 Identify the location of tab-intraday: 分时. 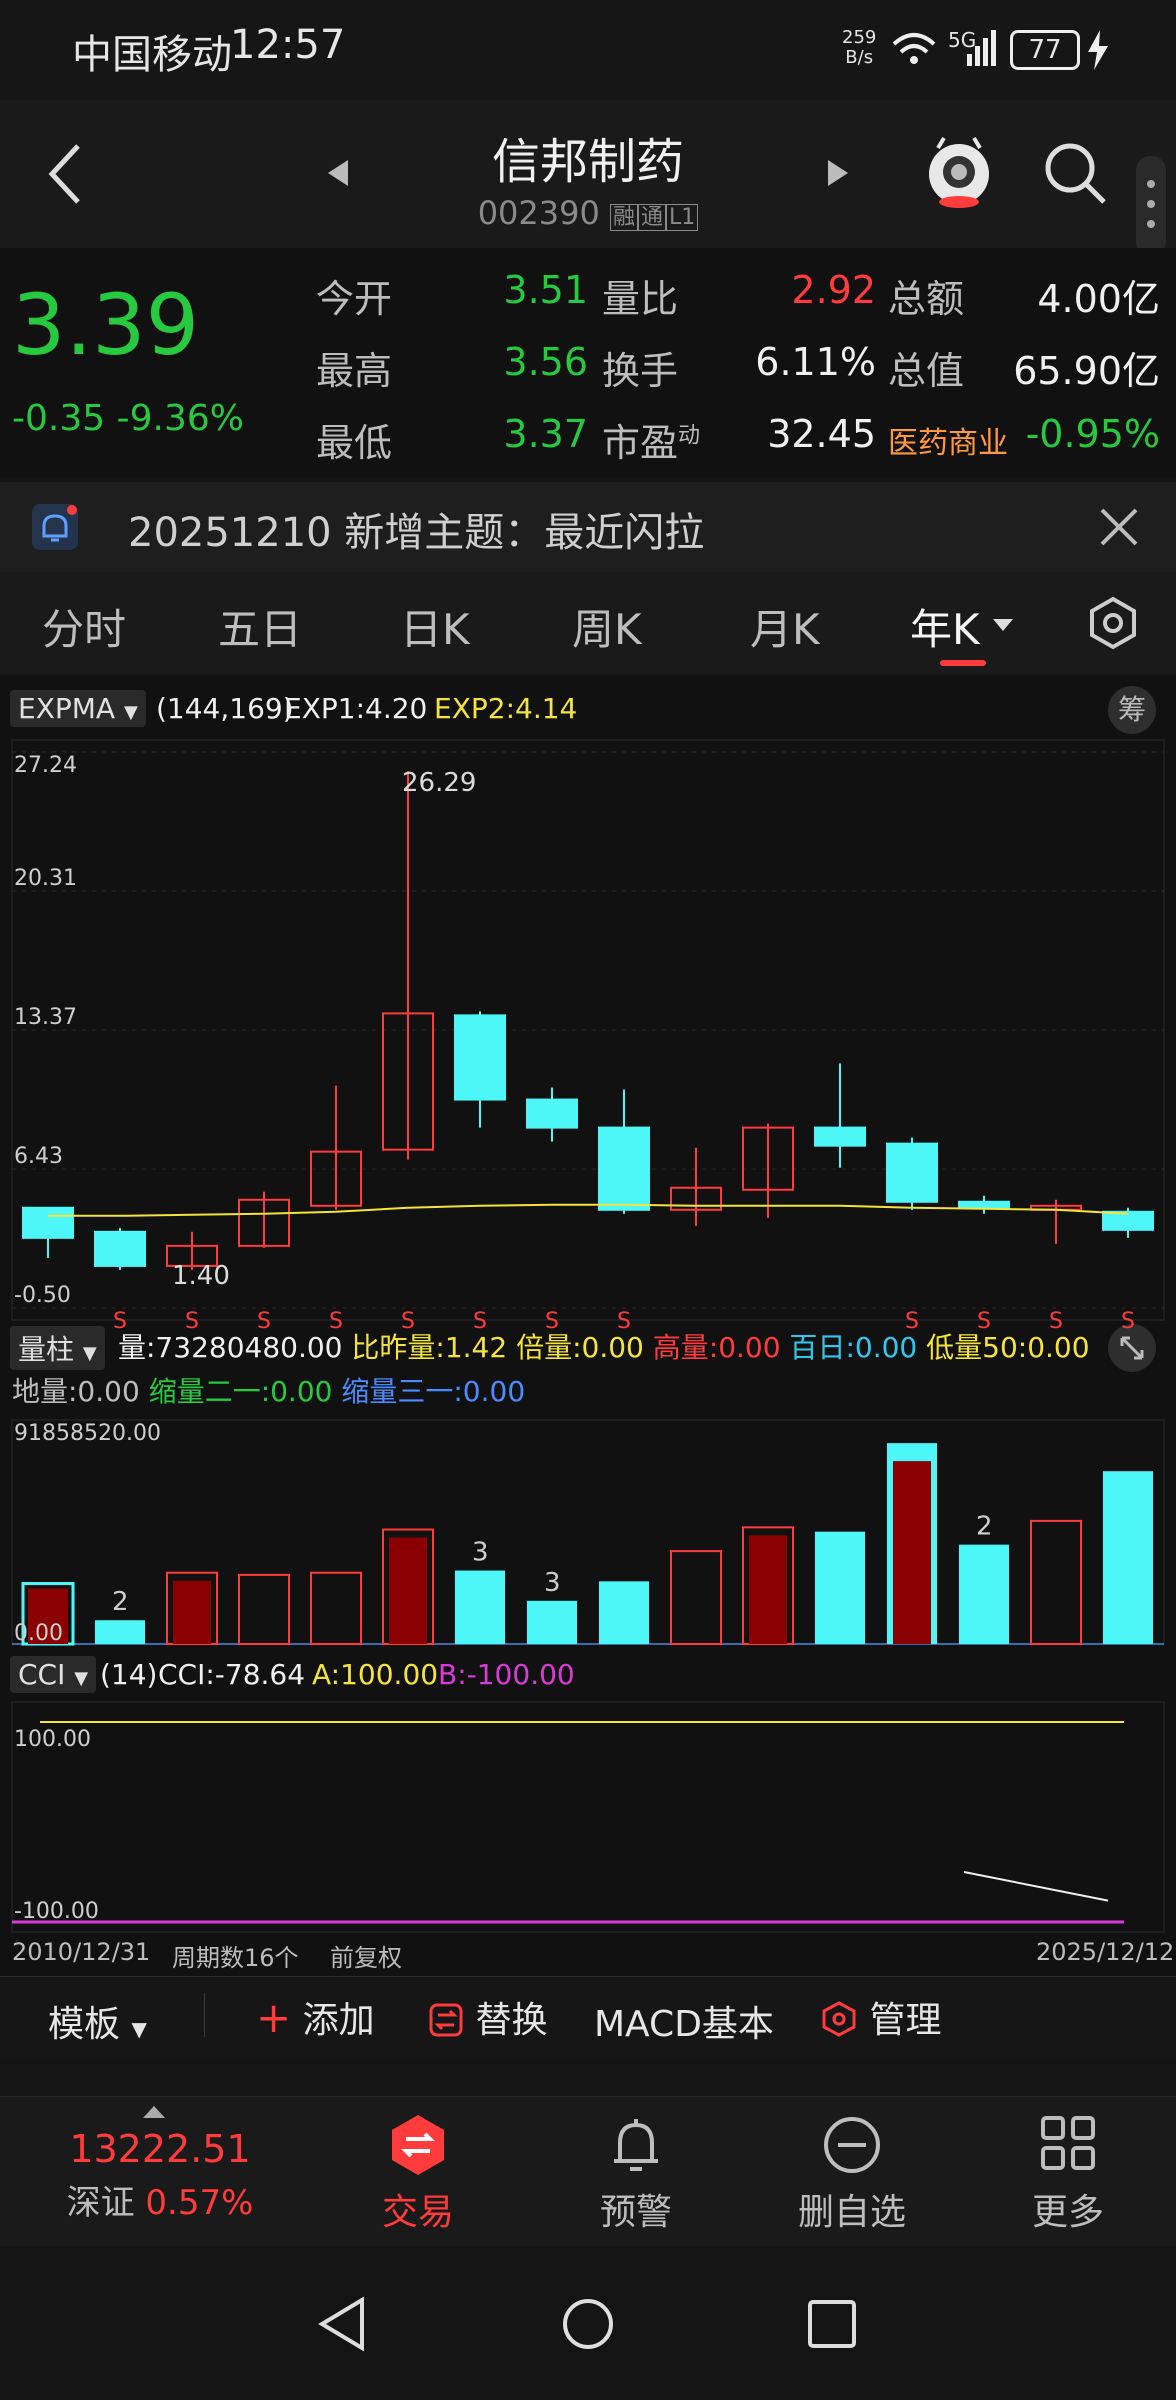
(84, 626).